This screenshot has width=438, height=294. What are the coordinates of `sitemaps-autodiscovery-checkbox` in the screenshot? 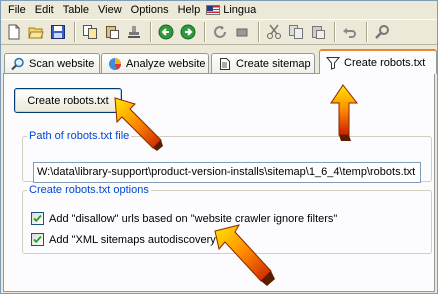 It's located at (37, 239).